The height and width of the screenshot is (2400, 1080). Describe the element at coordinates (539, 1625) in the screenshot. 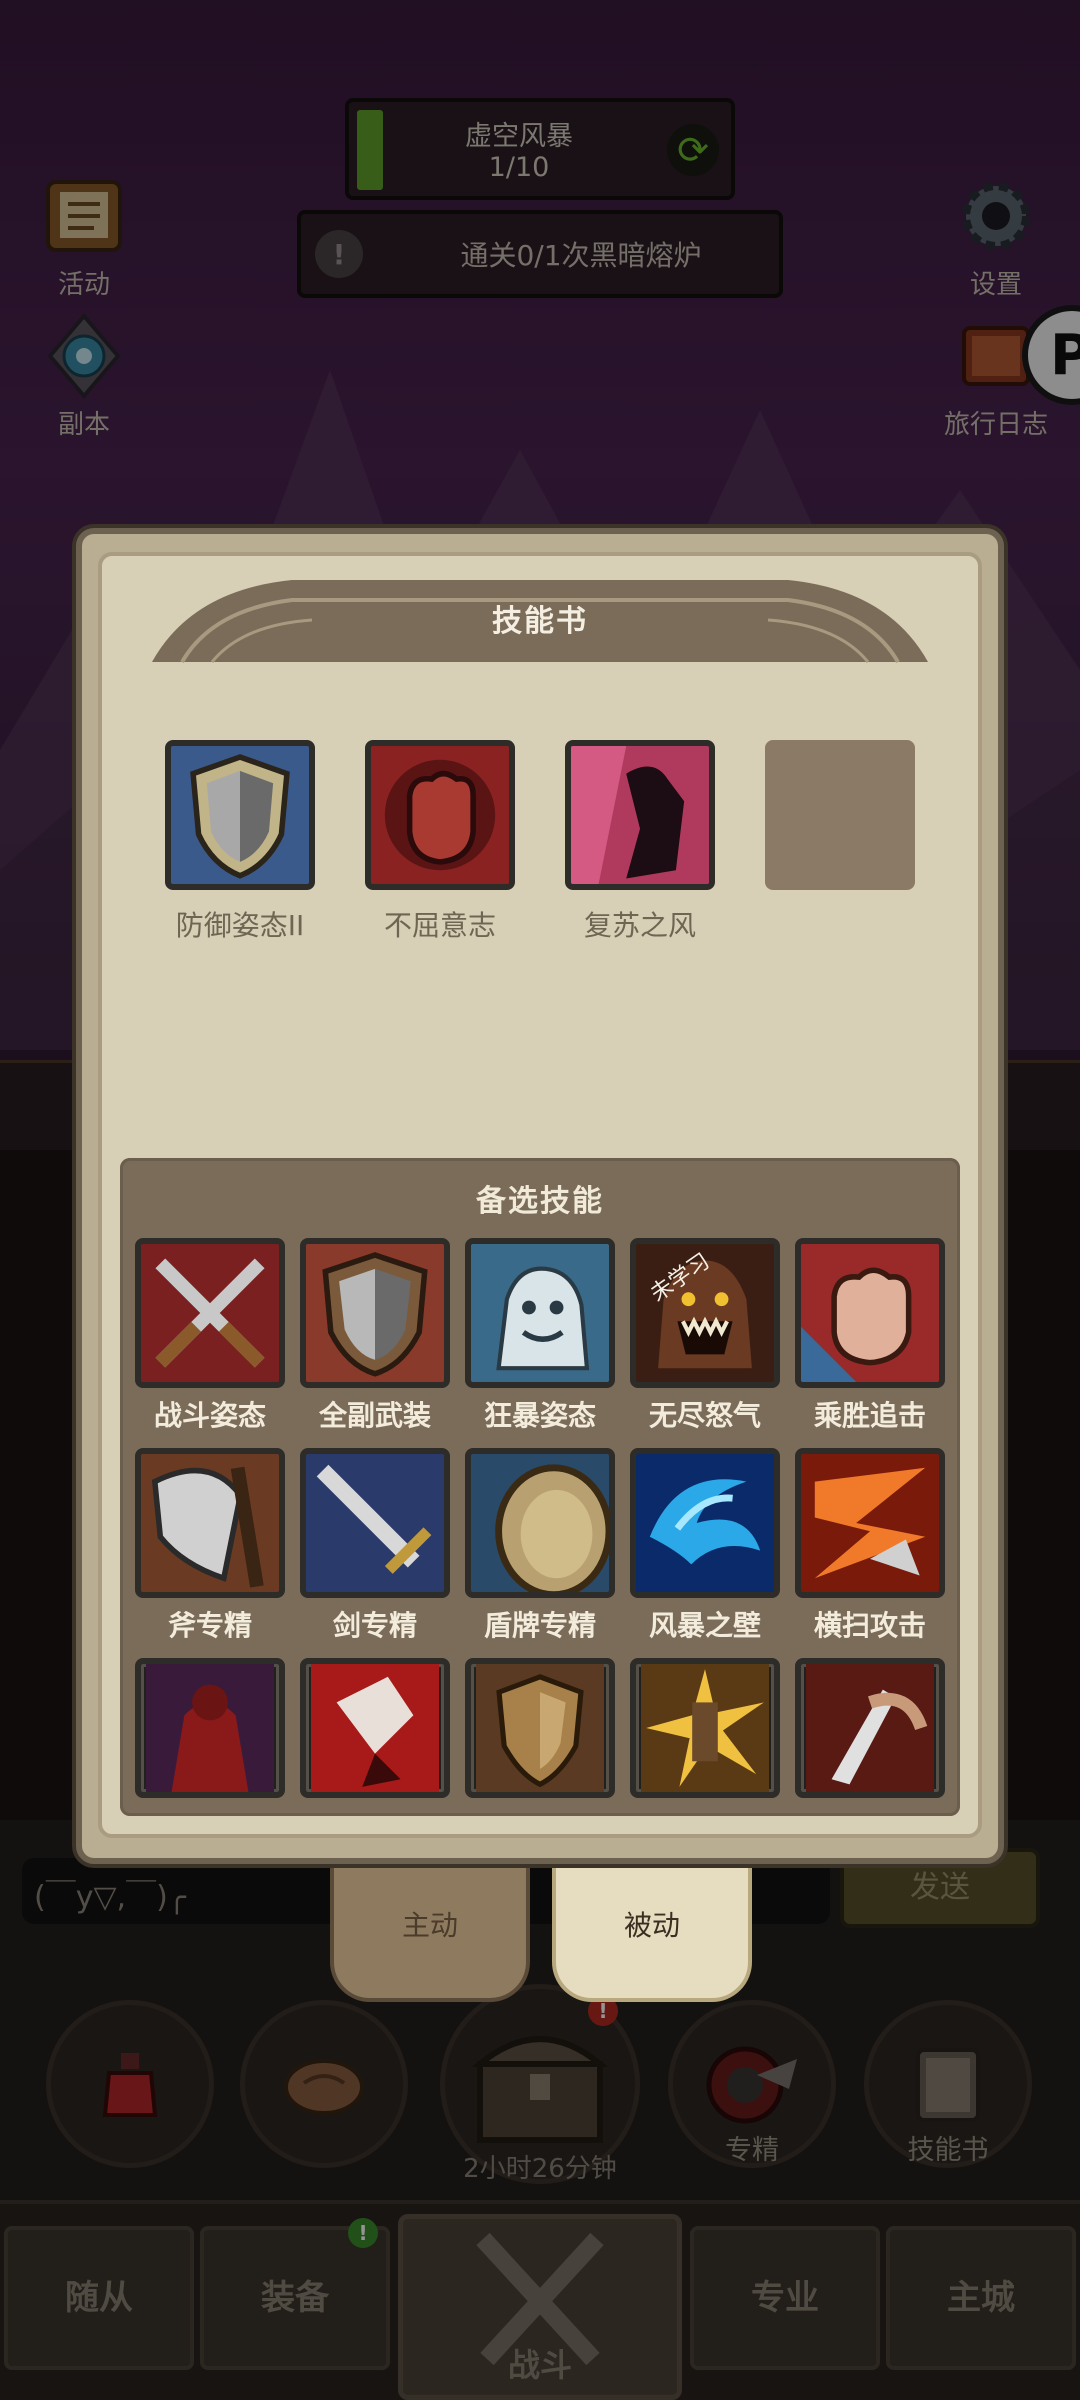

I see `skill-label: 盾牌专精` at that location.